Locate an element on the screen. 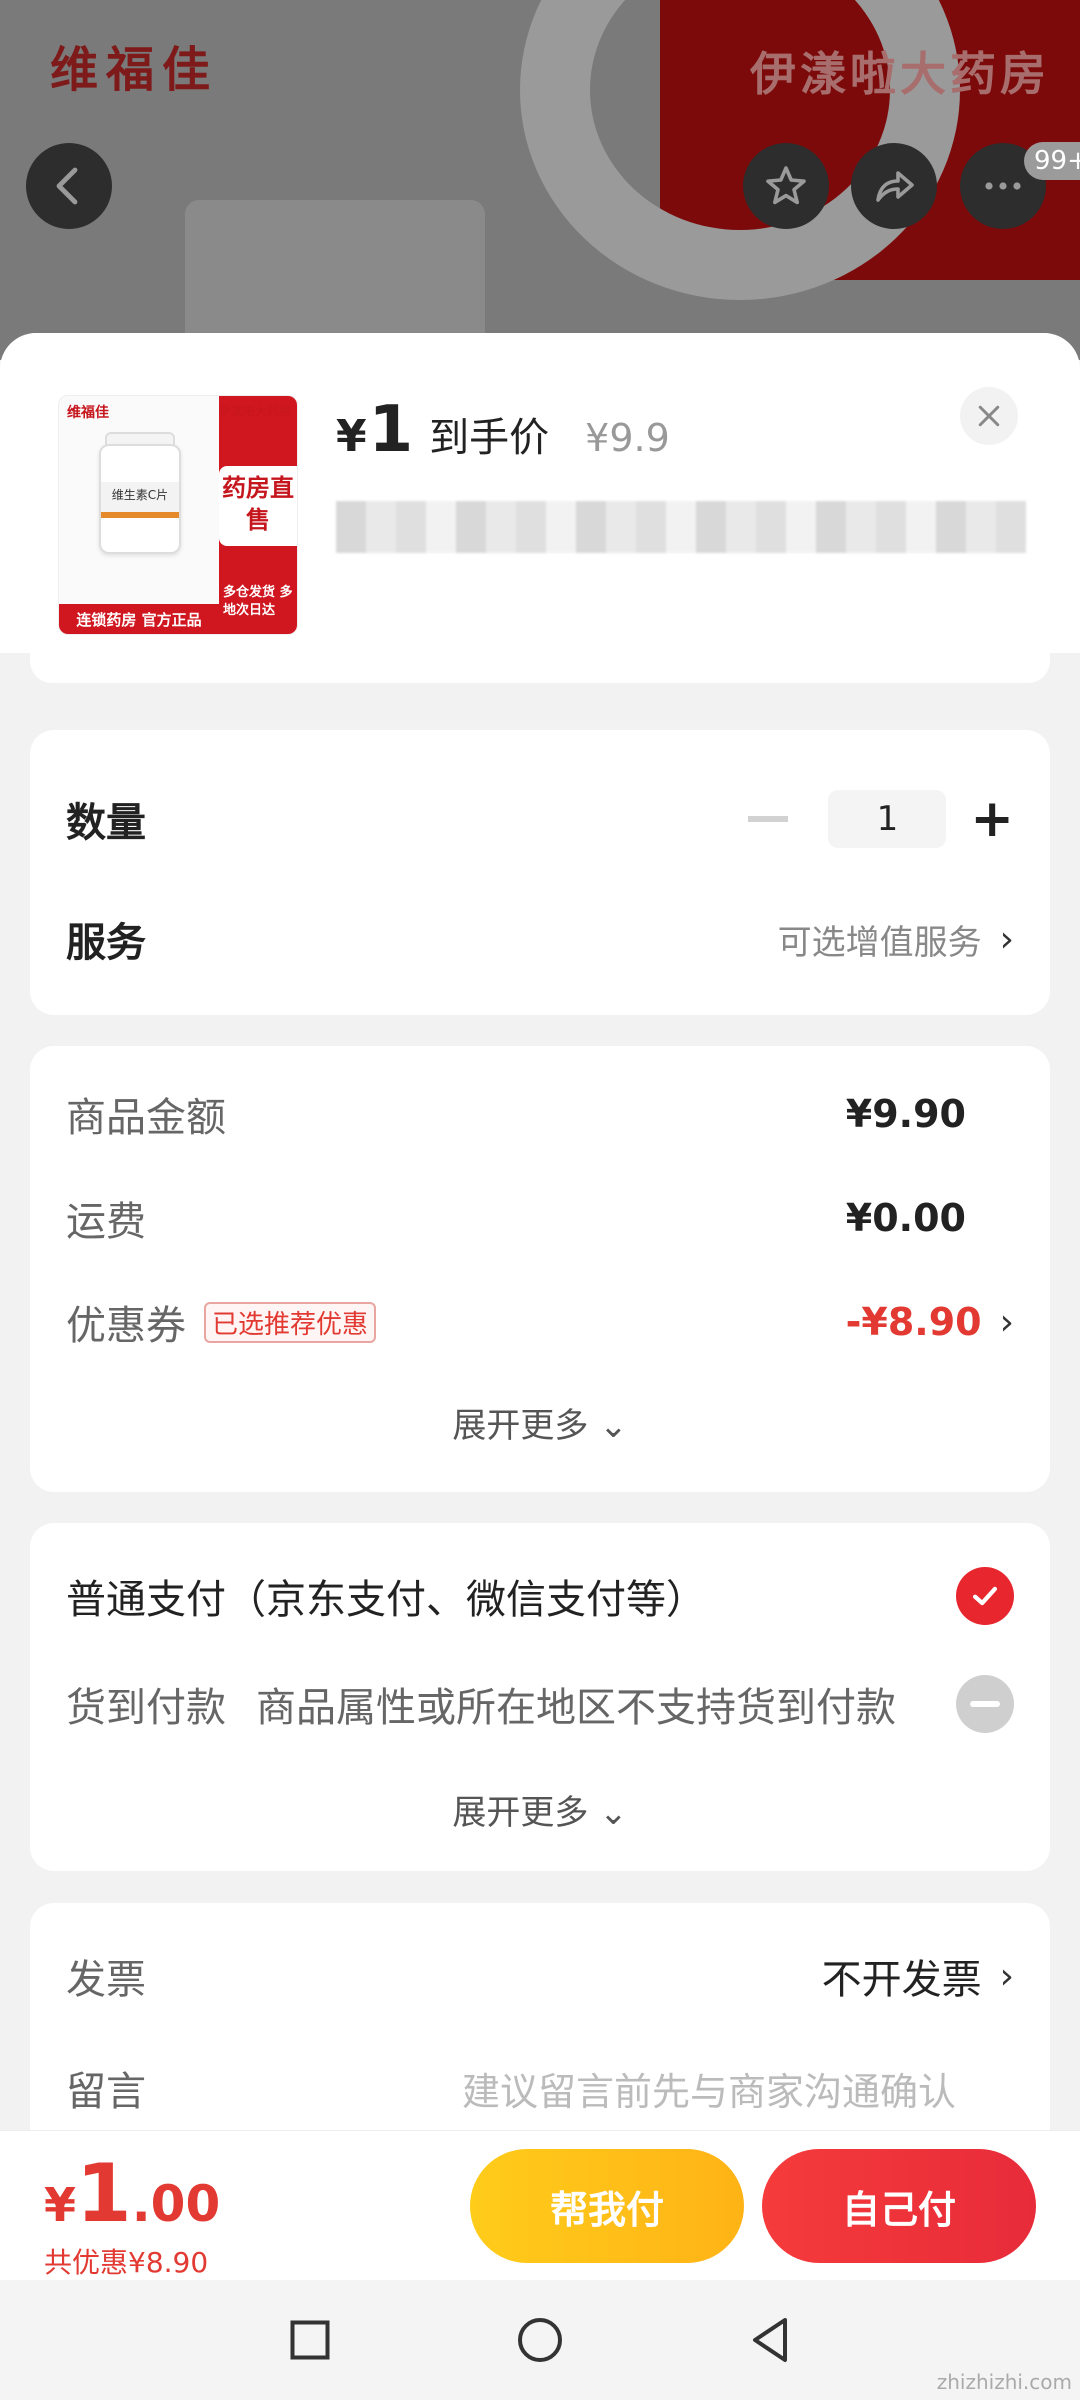 This screenshot has width=1080, height=2400. star-icon is located at coordinates (786, 185).